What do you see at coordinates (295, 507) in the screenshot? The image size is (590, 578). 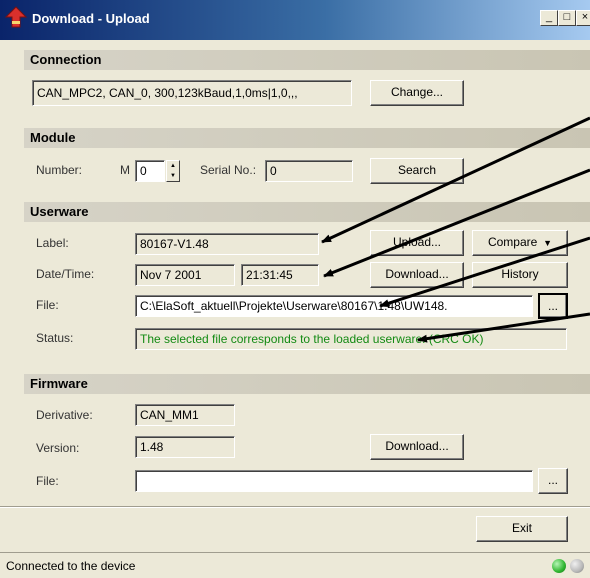 I see `footer-separator` at bounding box center [295, 507].